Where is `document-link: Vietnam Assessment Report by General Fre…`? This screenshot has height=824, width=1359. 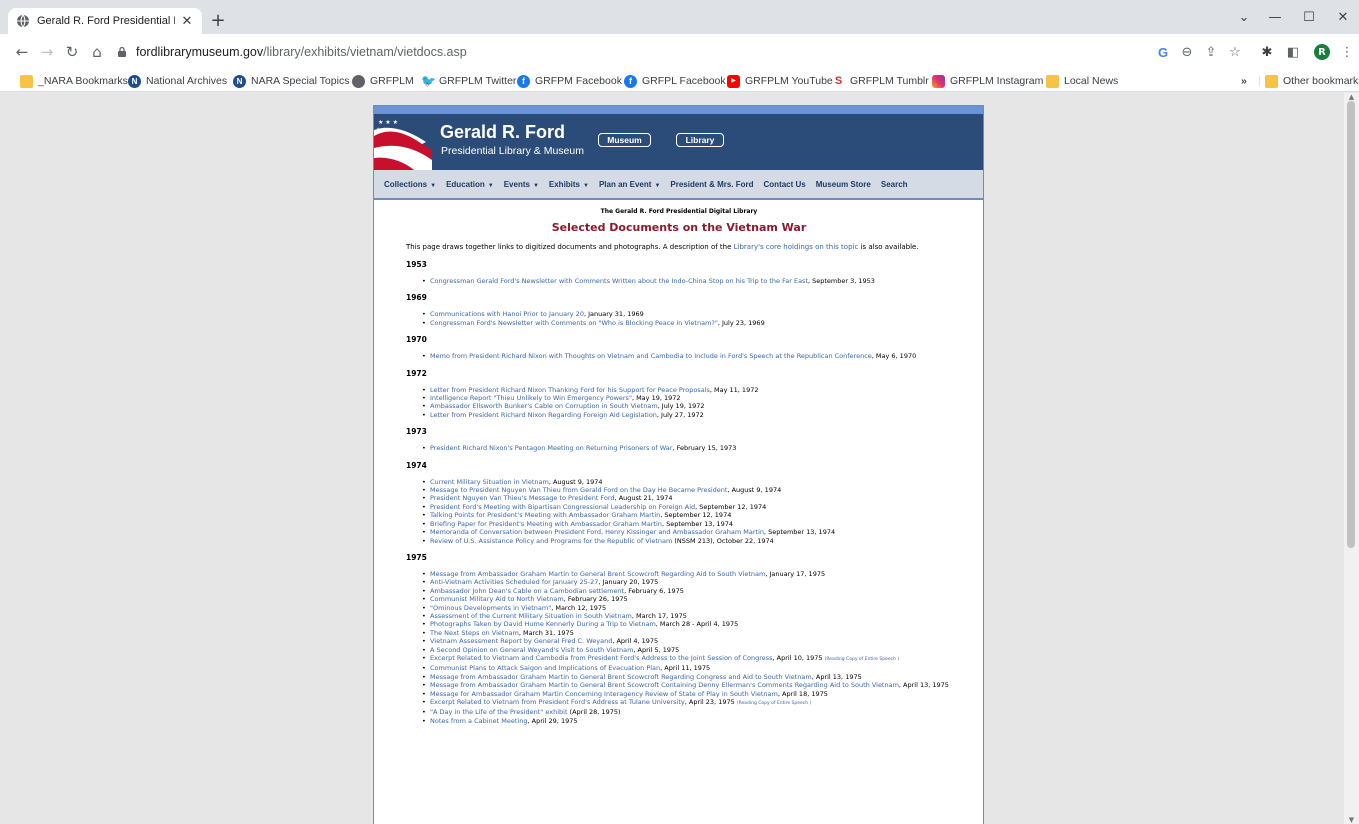 document-link: Vietnam Assessment Report by General Fre… is located at coordinates (521, 641).